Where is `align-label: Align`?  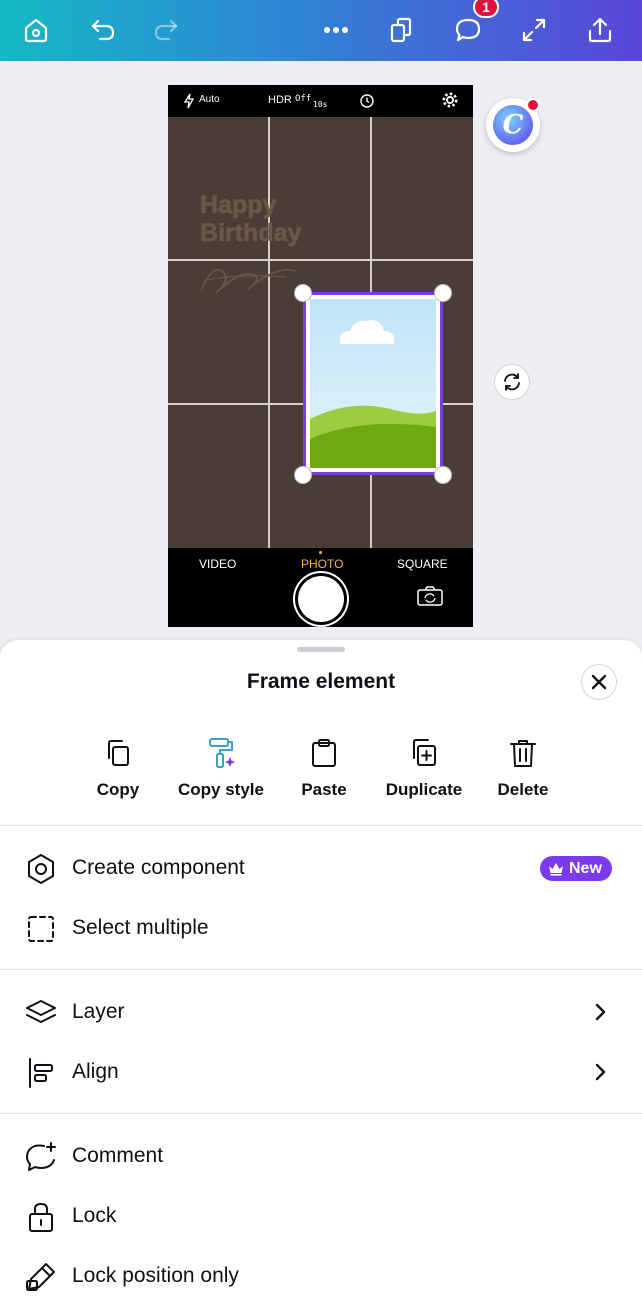 align-label: Align is located at coordinates (95, 1071).